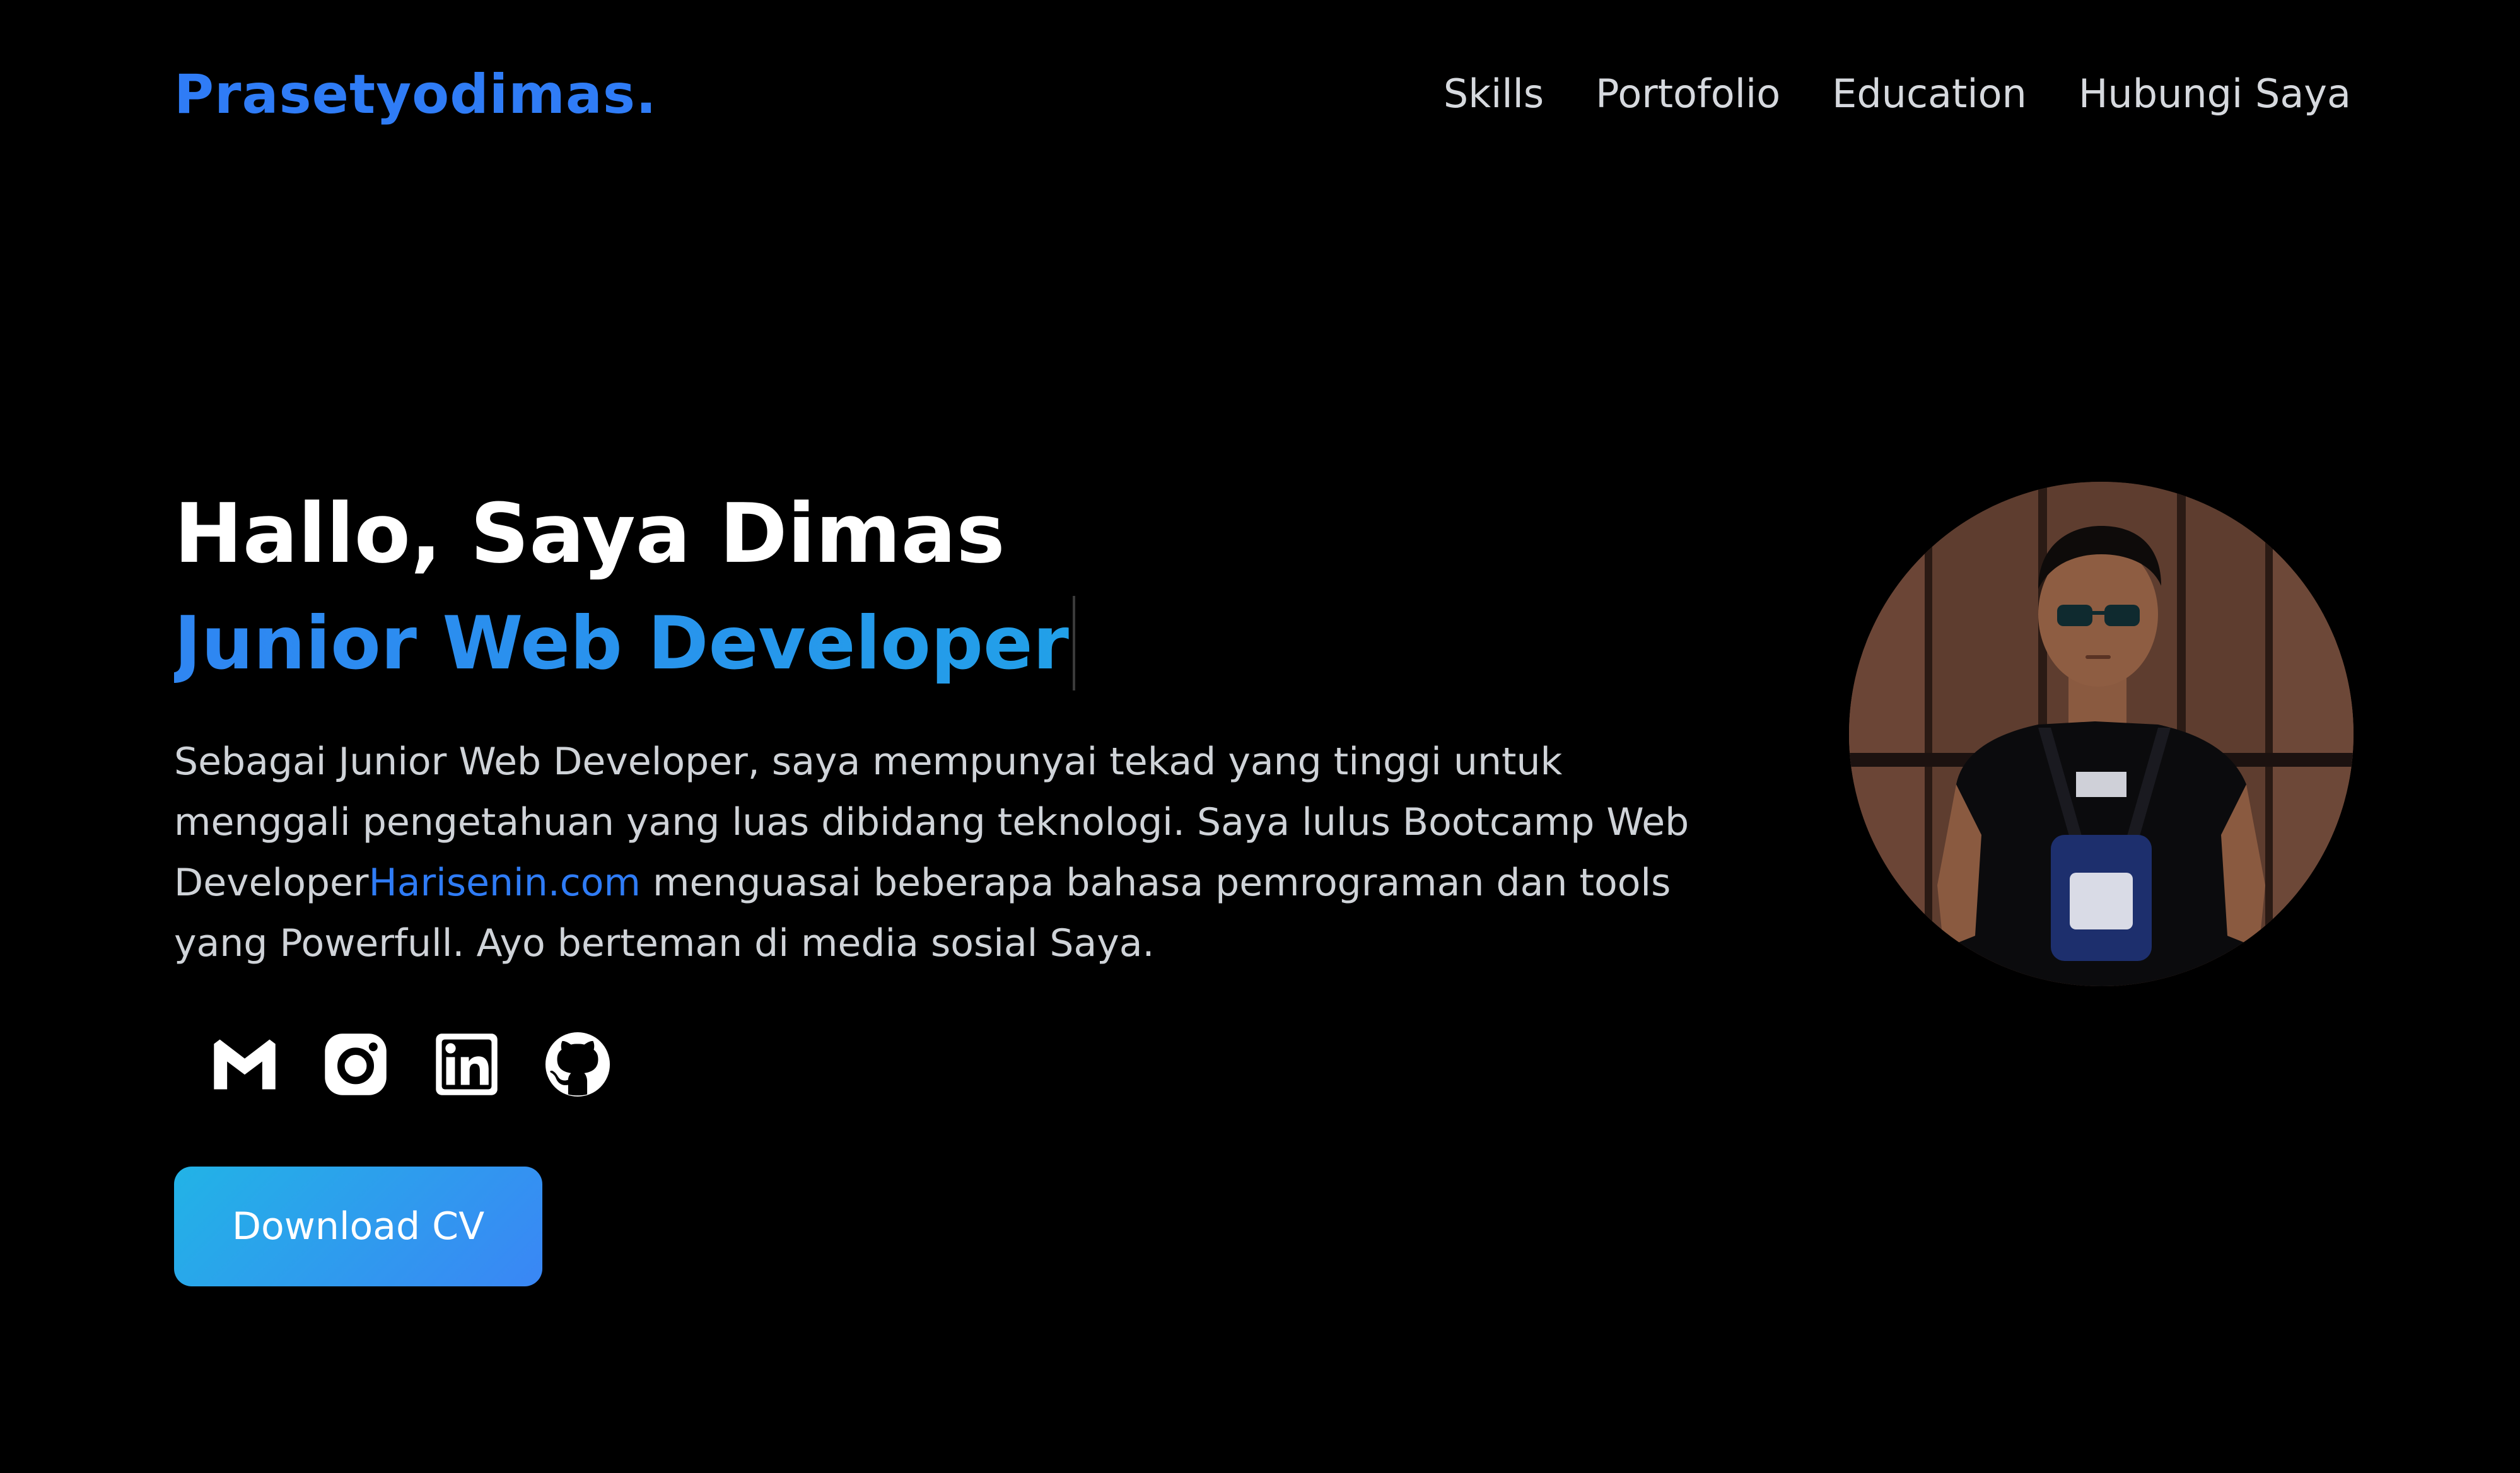 This screenshot has width=2520, height=1473. What do you see at coordinates (358, 1226) in the screenshot?
I see `download-cv-button: Download CV` at bounding box center [358, 1226].